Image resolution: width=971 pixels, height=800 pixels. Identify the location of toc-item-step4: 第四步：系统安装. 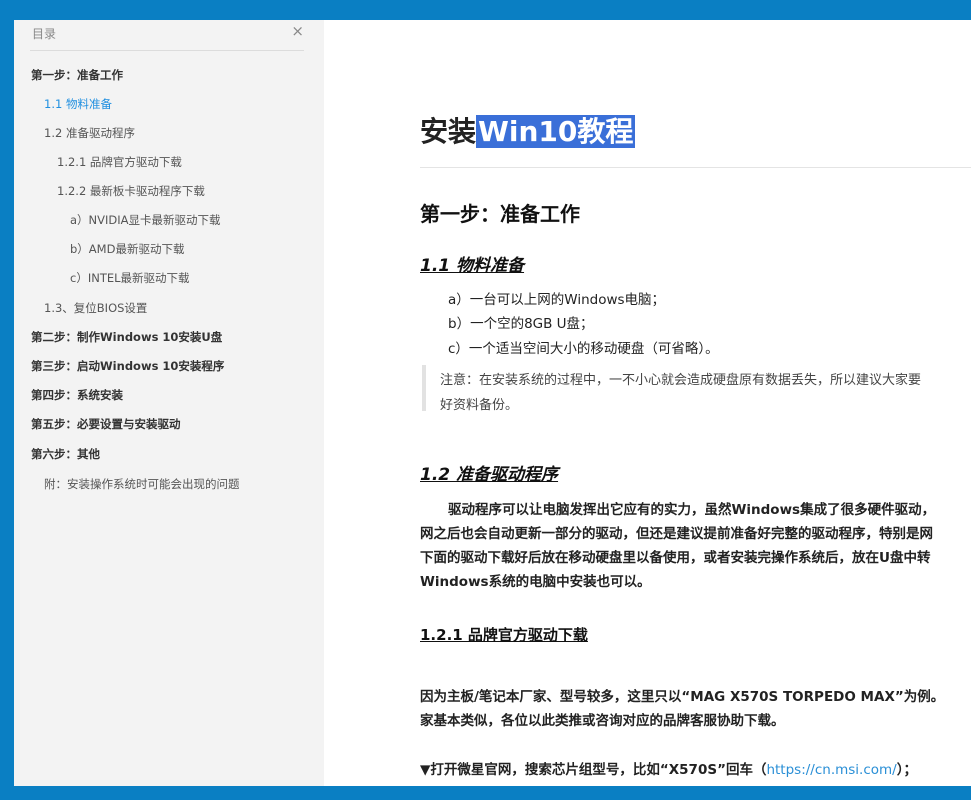
(77, 395).